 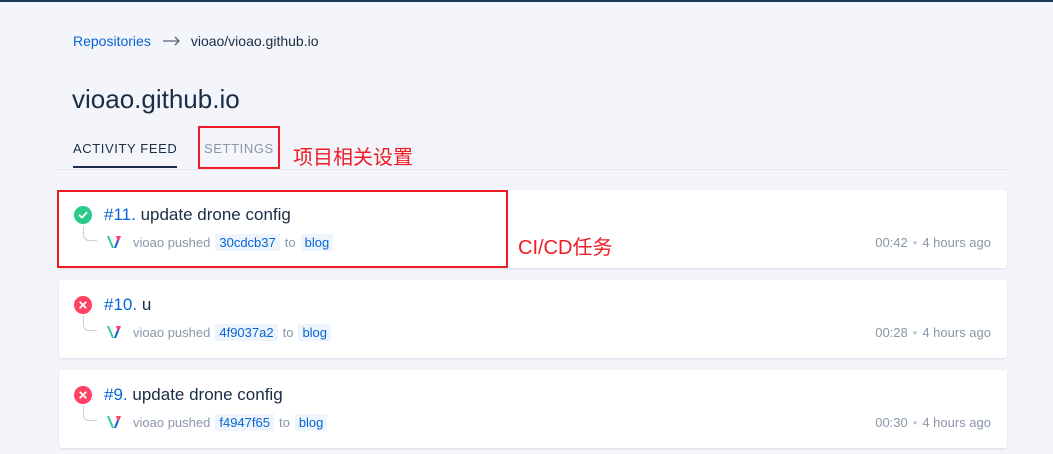 I want to click on build-meta: vioao pushed f4947f65 to blog, so click(x=232, y=422).